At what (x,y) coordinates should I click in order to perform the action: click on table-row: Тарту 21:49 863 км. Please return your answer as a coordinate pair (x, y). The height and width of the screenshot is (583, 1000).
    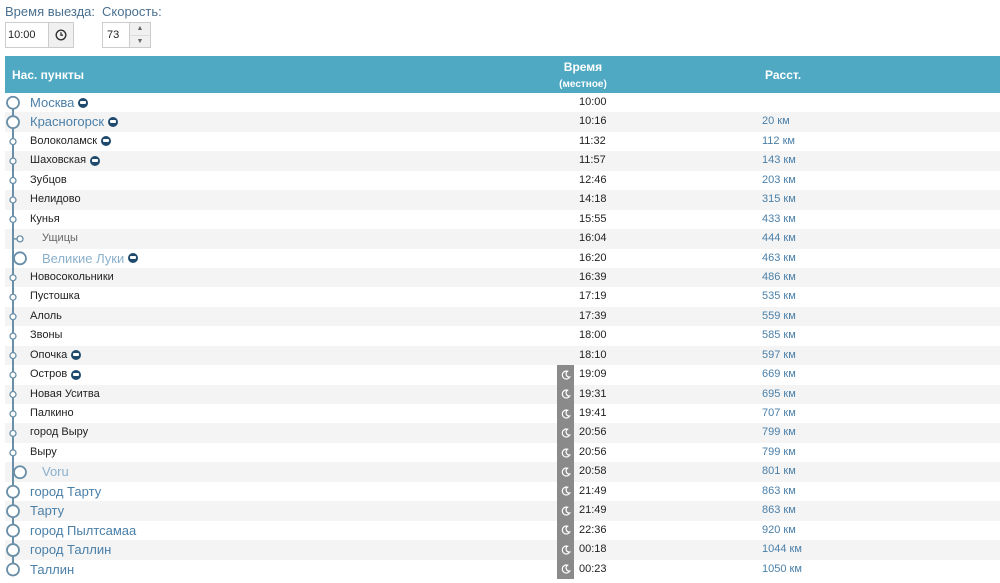
    Looking at the image, I should click on (502, 511).